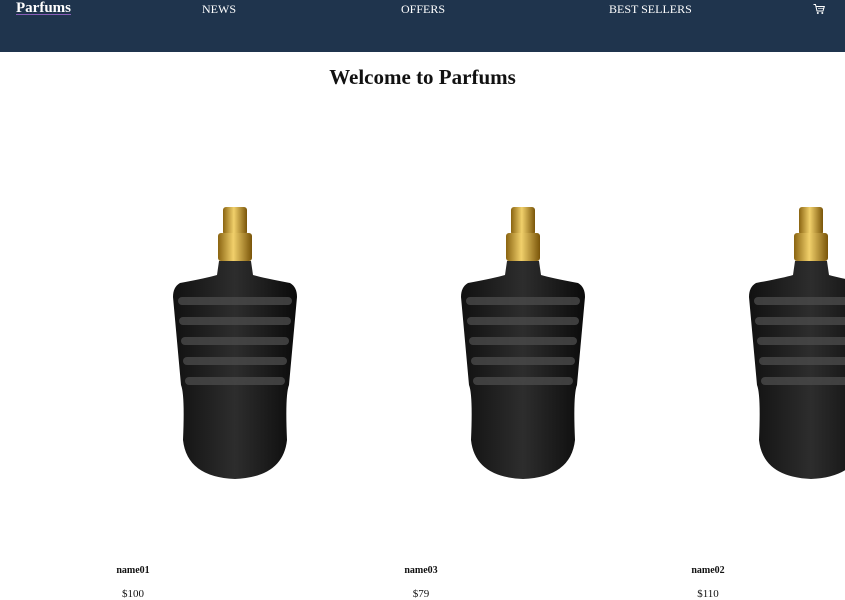  Describe the element at coordinates (219, 9) in the screenshot. I see `nav-link-news: NEWS` at that location.